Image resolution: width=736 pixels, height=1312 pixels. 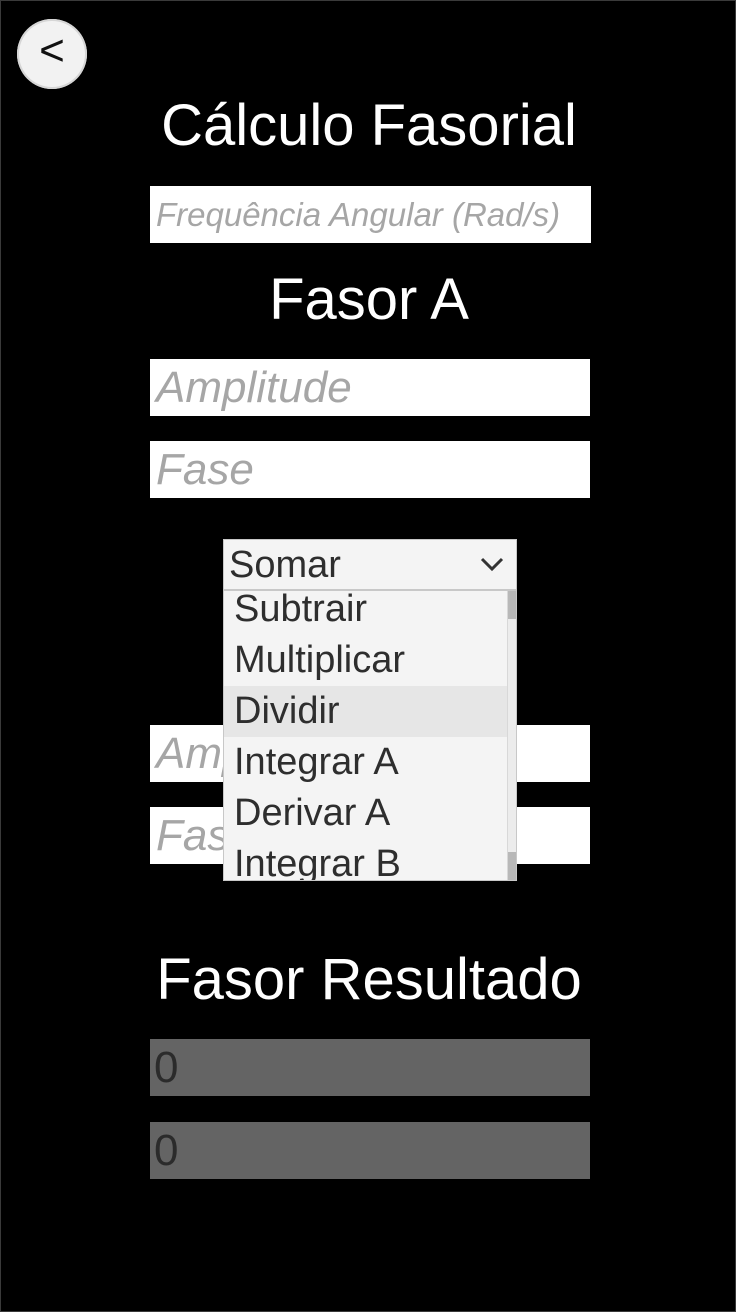 What do you see at coordinates (370, 1067) in the screenshot?
I see `result-amplitude-field: 0` at bounding box center [370, 1067].